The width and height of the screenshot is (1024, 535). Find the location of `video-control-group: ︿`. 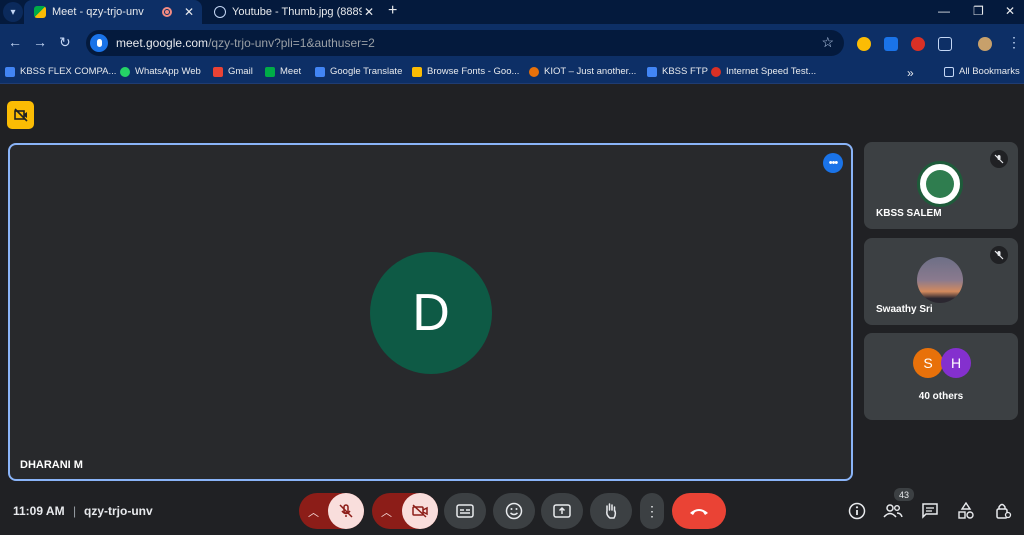

video-control-group: ︿ is located at coordinates (405, 511).